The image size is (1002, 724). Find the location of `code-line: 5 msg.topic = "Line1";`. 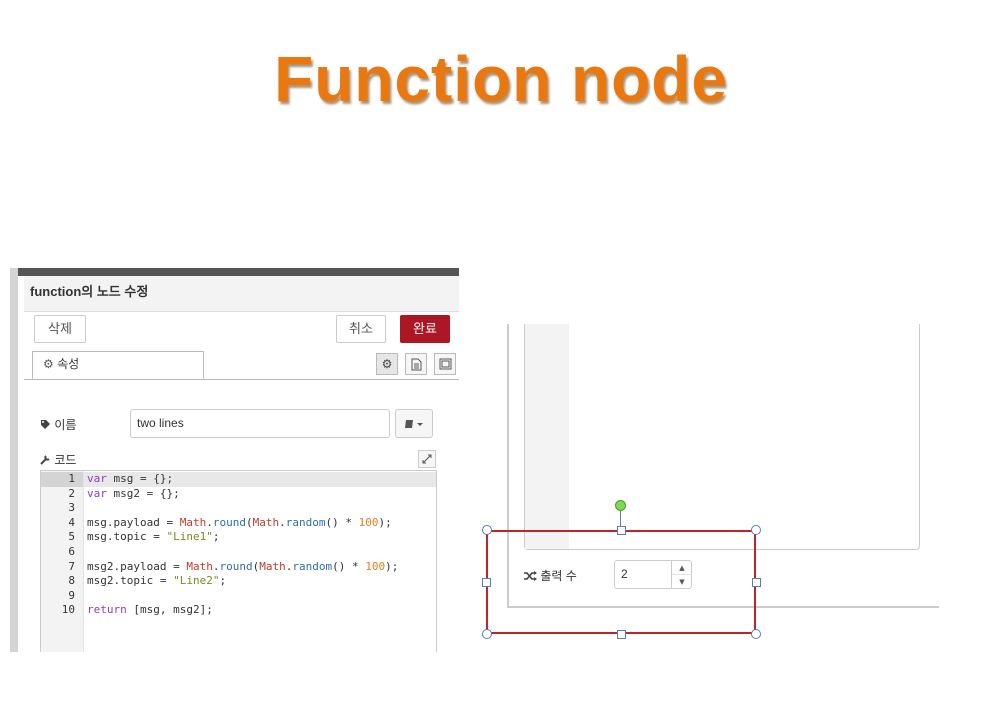

code-line: 5 msg.topic = "Line1"; is located at coordinates (144, 537).